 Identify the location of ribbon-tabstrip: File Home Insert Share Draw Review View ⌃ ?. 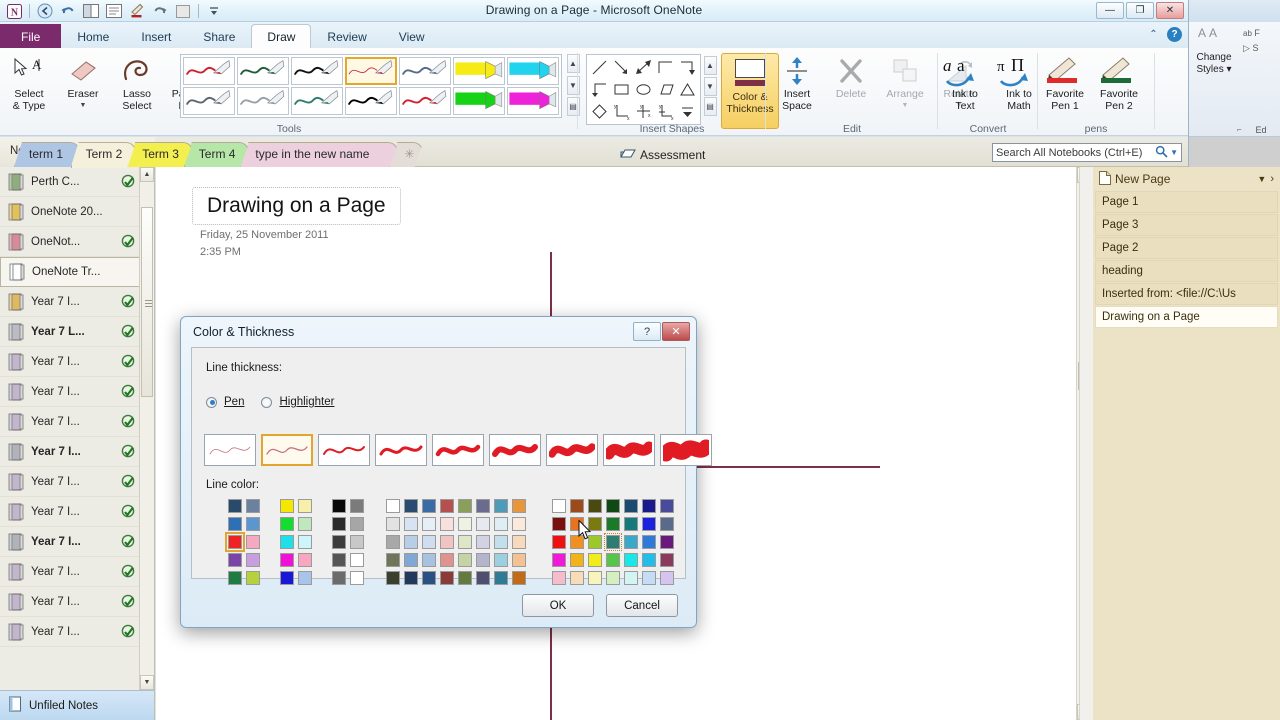
(594, 35).